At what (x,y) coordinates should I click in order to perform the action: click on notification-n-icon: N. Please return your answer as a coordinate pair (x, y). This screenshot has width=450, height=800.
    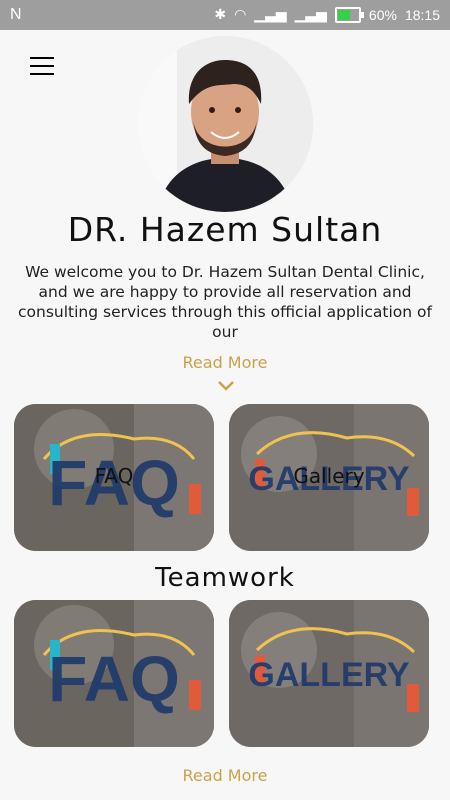
    Looking at the image, I should click on (16, 14).